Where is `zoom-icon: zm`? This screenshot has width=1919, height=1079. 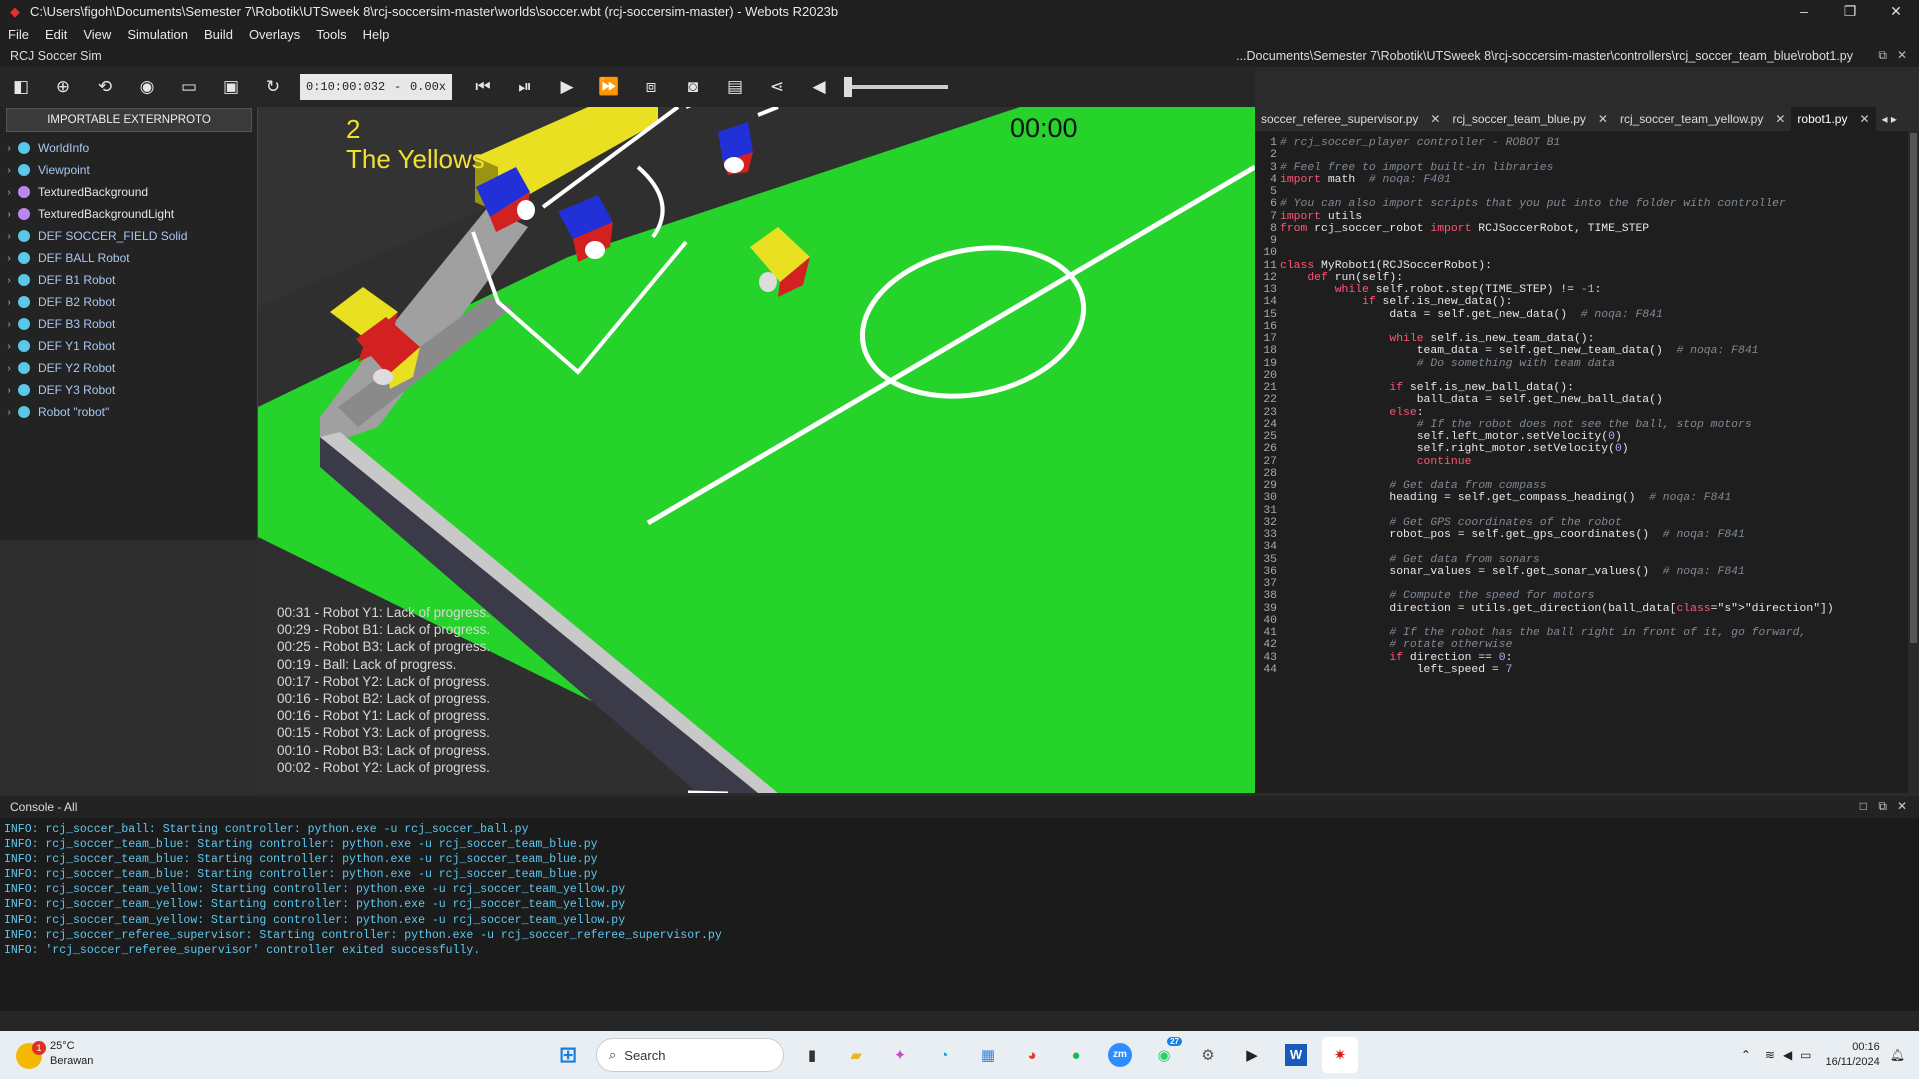
zoom-icon: zm is located at coordinates (1120, 1055).